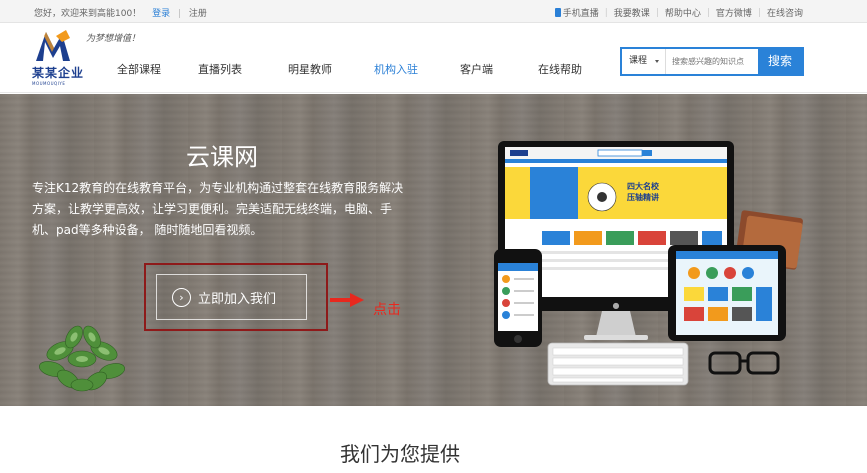 The width and height of the screenshot is (867, 473). Describe the element at coordinates (139, 69) in the screenshot. I see `nav-all-courses: 全部课程` at that location.